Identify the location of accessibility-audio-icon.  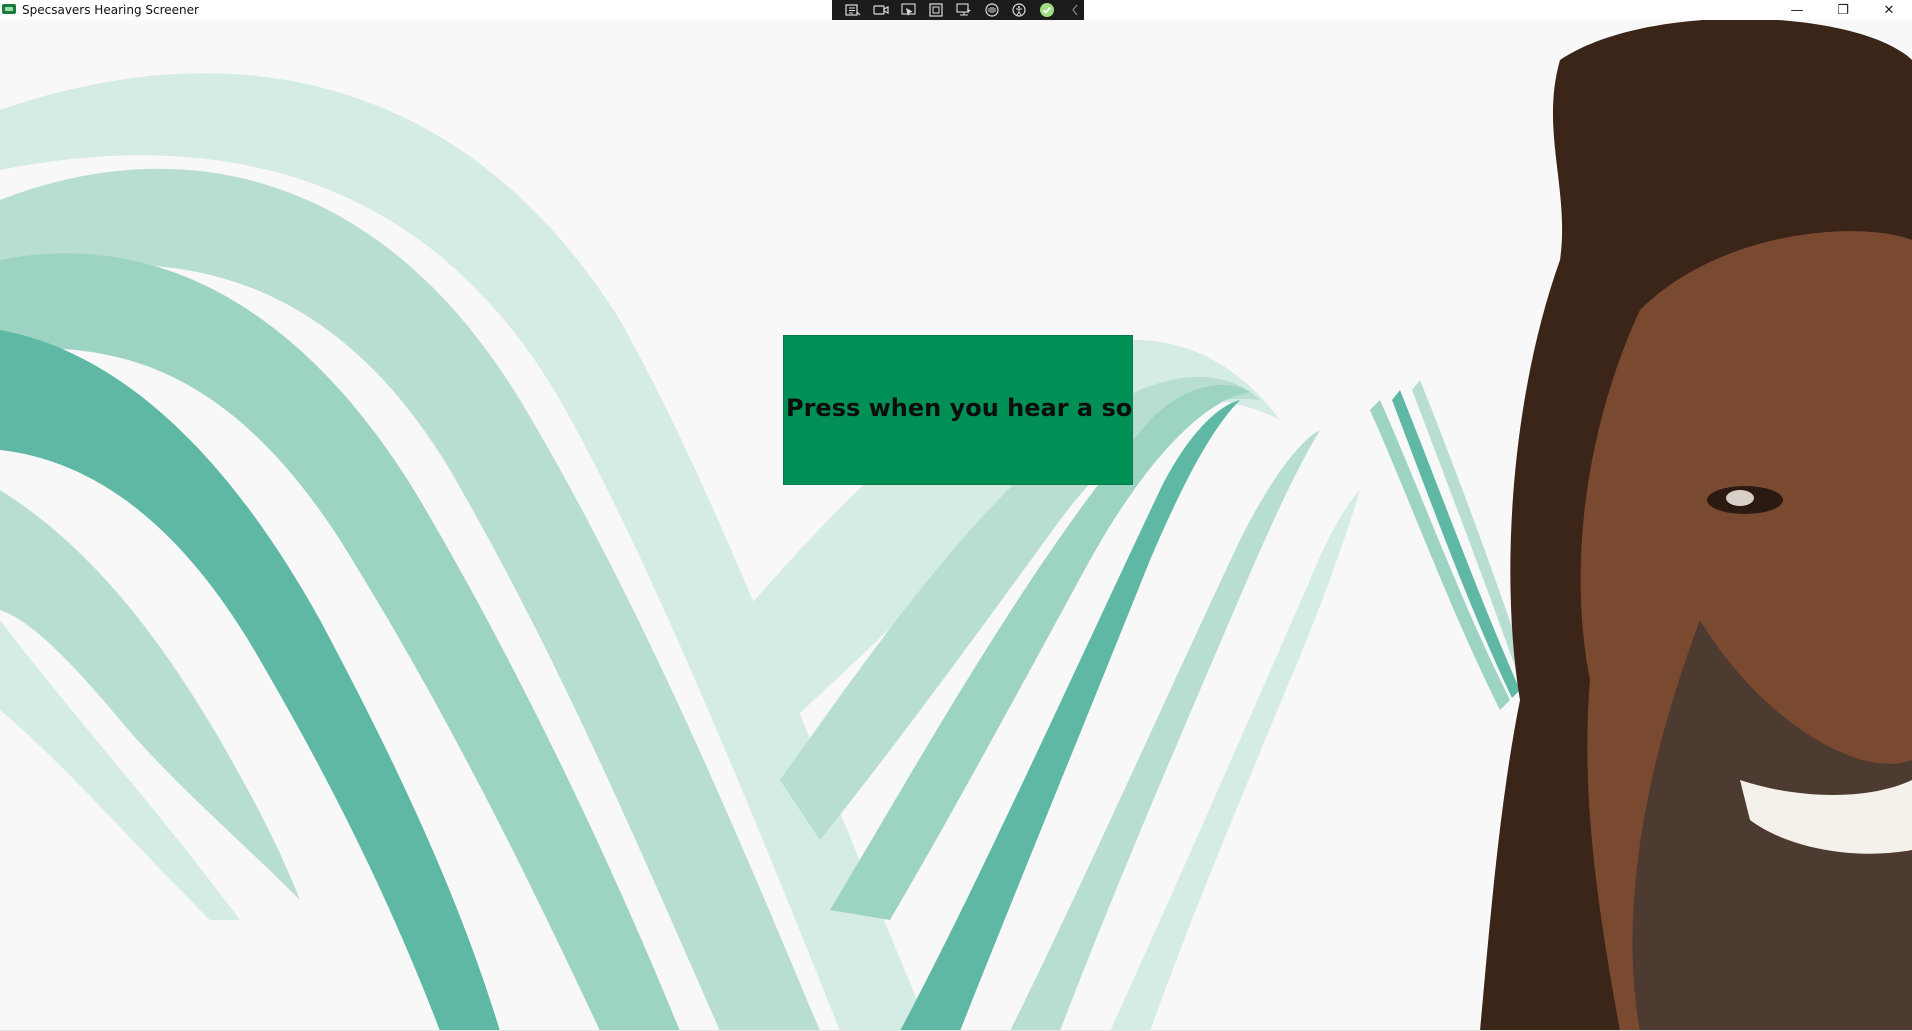
(991, 10).